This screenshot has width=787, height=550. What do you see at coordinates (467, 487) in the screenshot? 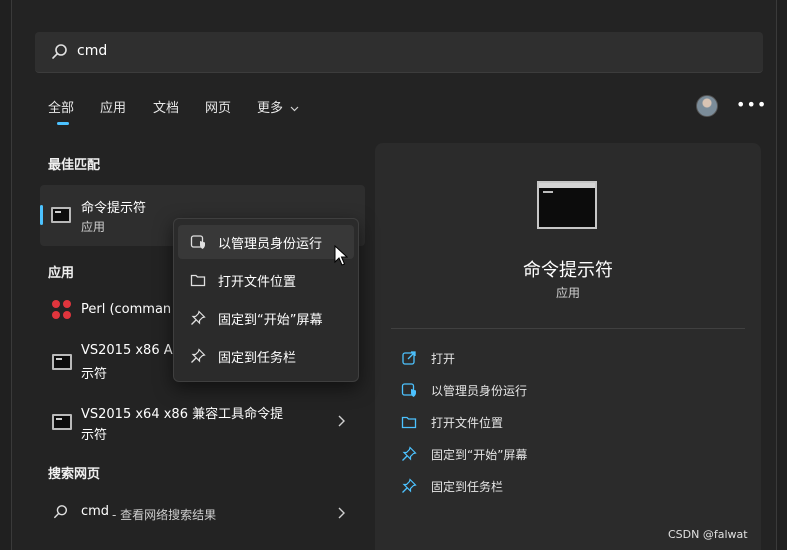
I see `action-label: 固定到任务栏` at bounding box center [467, 487].